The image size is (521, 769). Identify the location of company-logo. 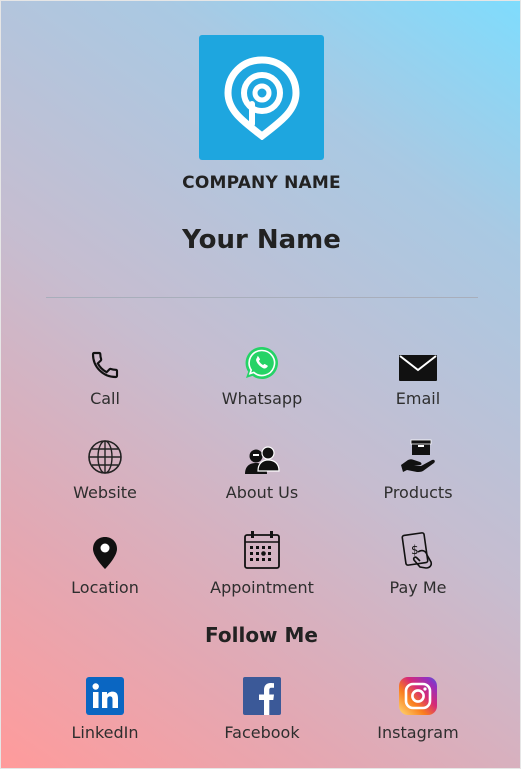
(261, 97).